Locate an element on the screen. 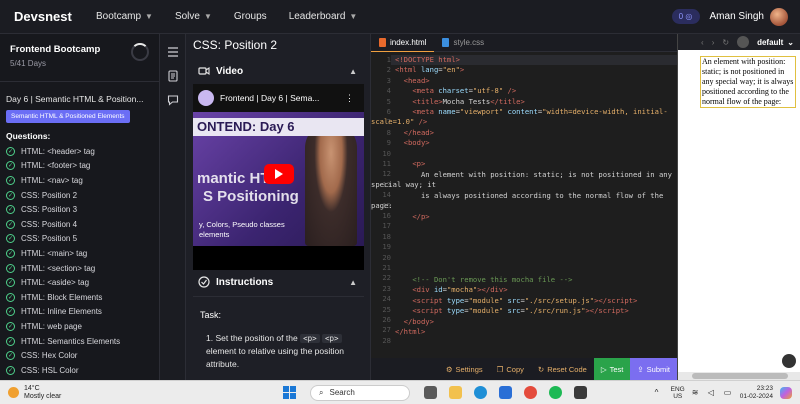 The image size is (800, 404). forward-icon: › is located at coordinates (713, 42).